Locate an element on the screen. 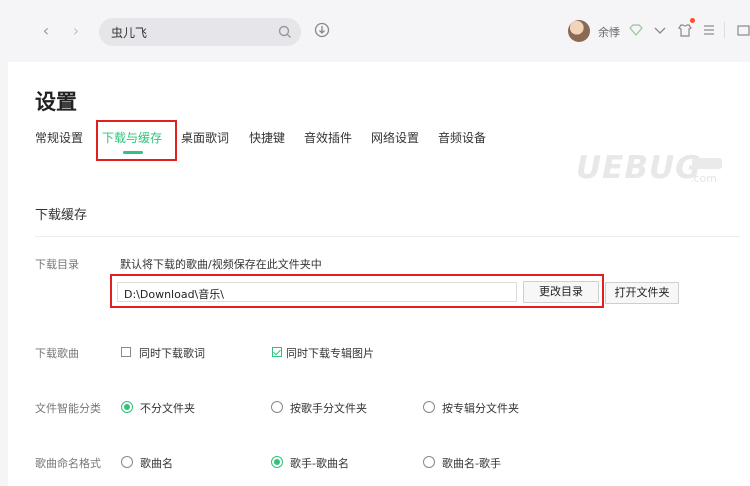 The image size is (750, 486). by-album-radio is located at coordinates (429, 407).